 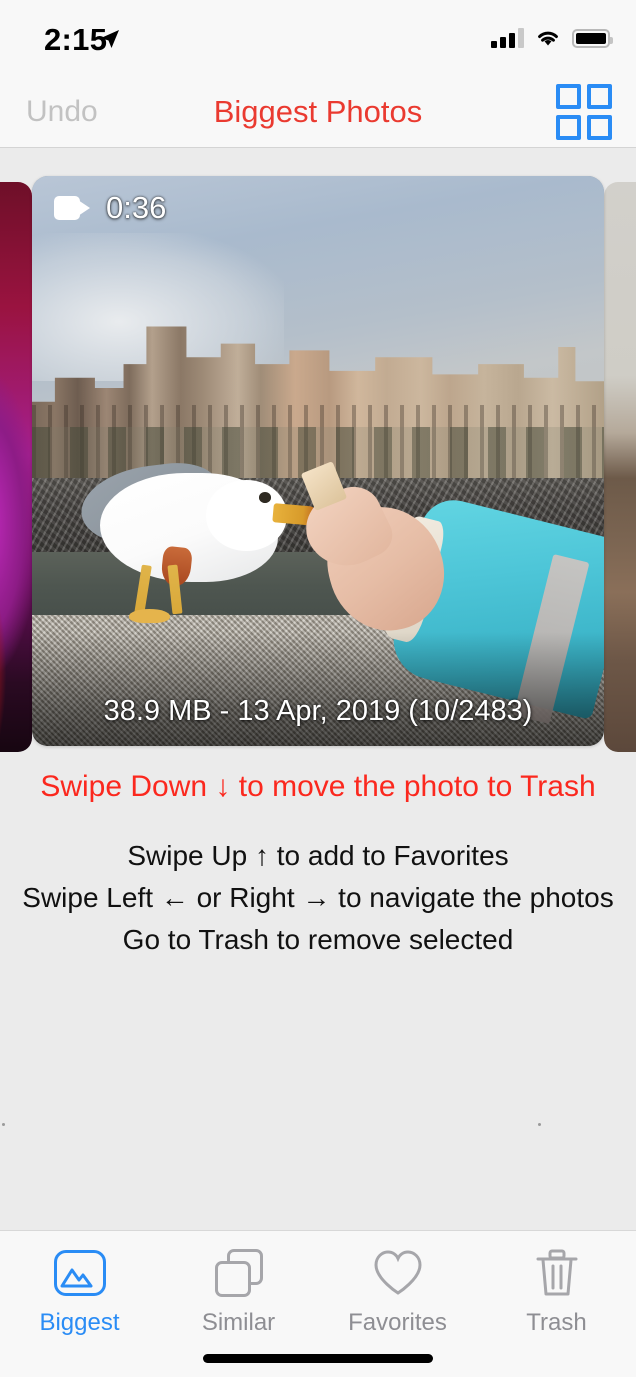 What do you see at coordinates (318, 711) in the screenshot?
I see `photo-caption: 38.9 MB - 13 Apr, 2019 (10/2483)` at bounding box center [318, 711].